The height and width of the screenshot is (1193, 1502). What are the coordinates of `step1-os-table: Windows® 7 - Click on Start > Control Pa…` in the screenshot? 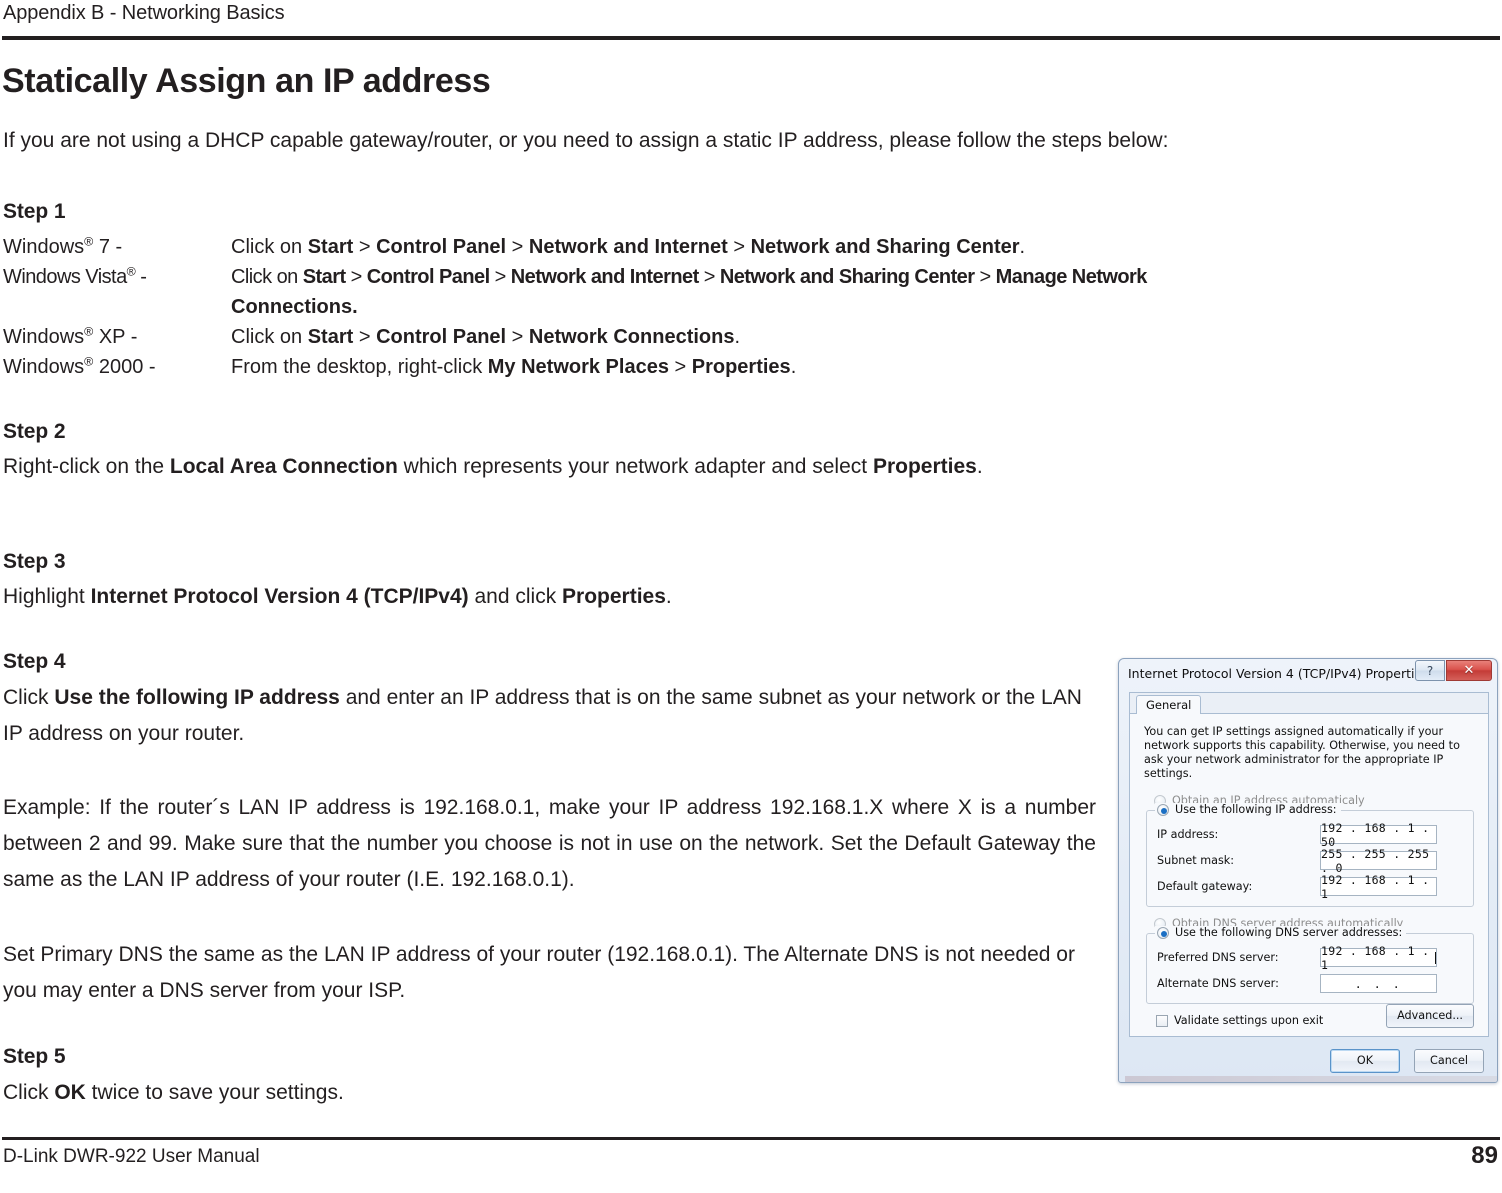 It's located at (752, 307).